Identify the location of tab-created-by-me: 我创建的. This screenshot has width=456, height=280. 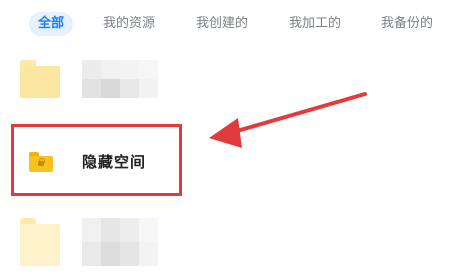
(222, 24).